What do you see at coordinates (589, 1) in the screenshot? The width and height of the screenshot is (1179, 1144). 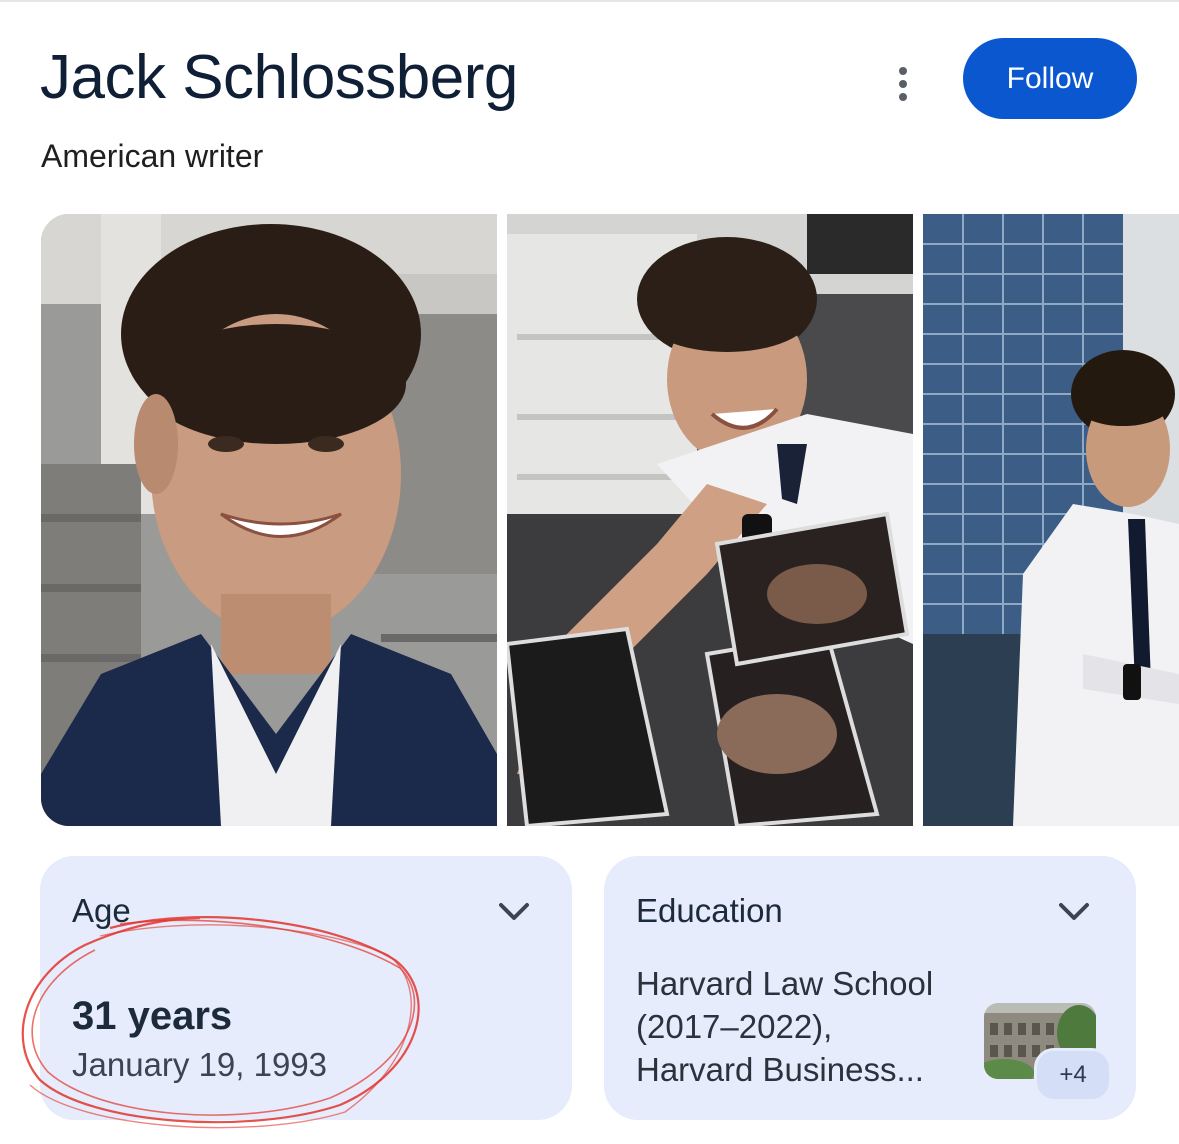 I see `top-divider` at bounding box center [589, 1].